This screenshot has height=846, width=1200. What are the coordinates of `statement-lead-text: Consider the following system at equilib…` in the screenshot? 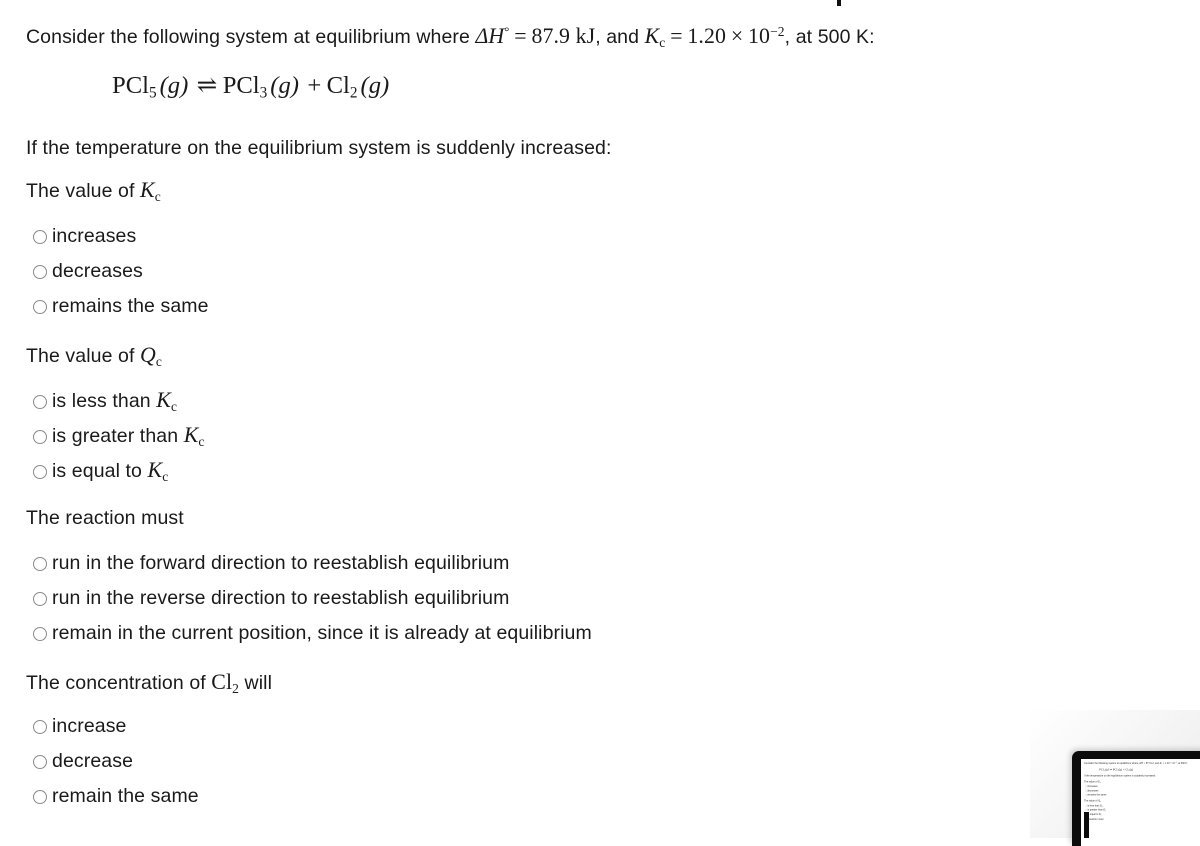 It's located at (248, 37).